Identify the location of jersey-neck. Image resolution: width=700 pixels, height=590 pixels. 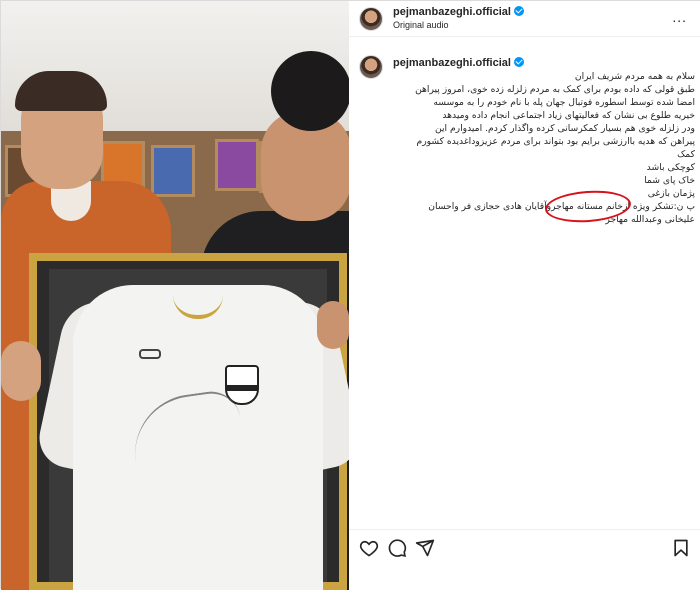
(198, 307).